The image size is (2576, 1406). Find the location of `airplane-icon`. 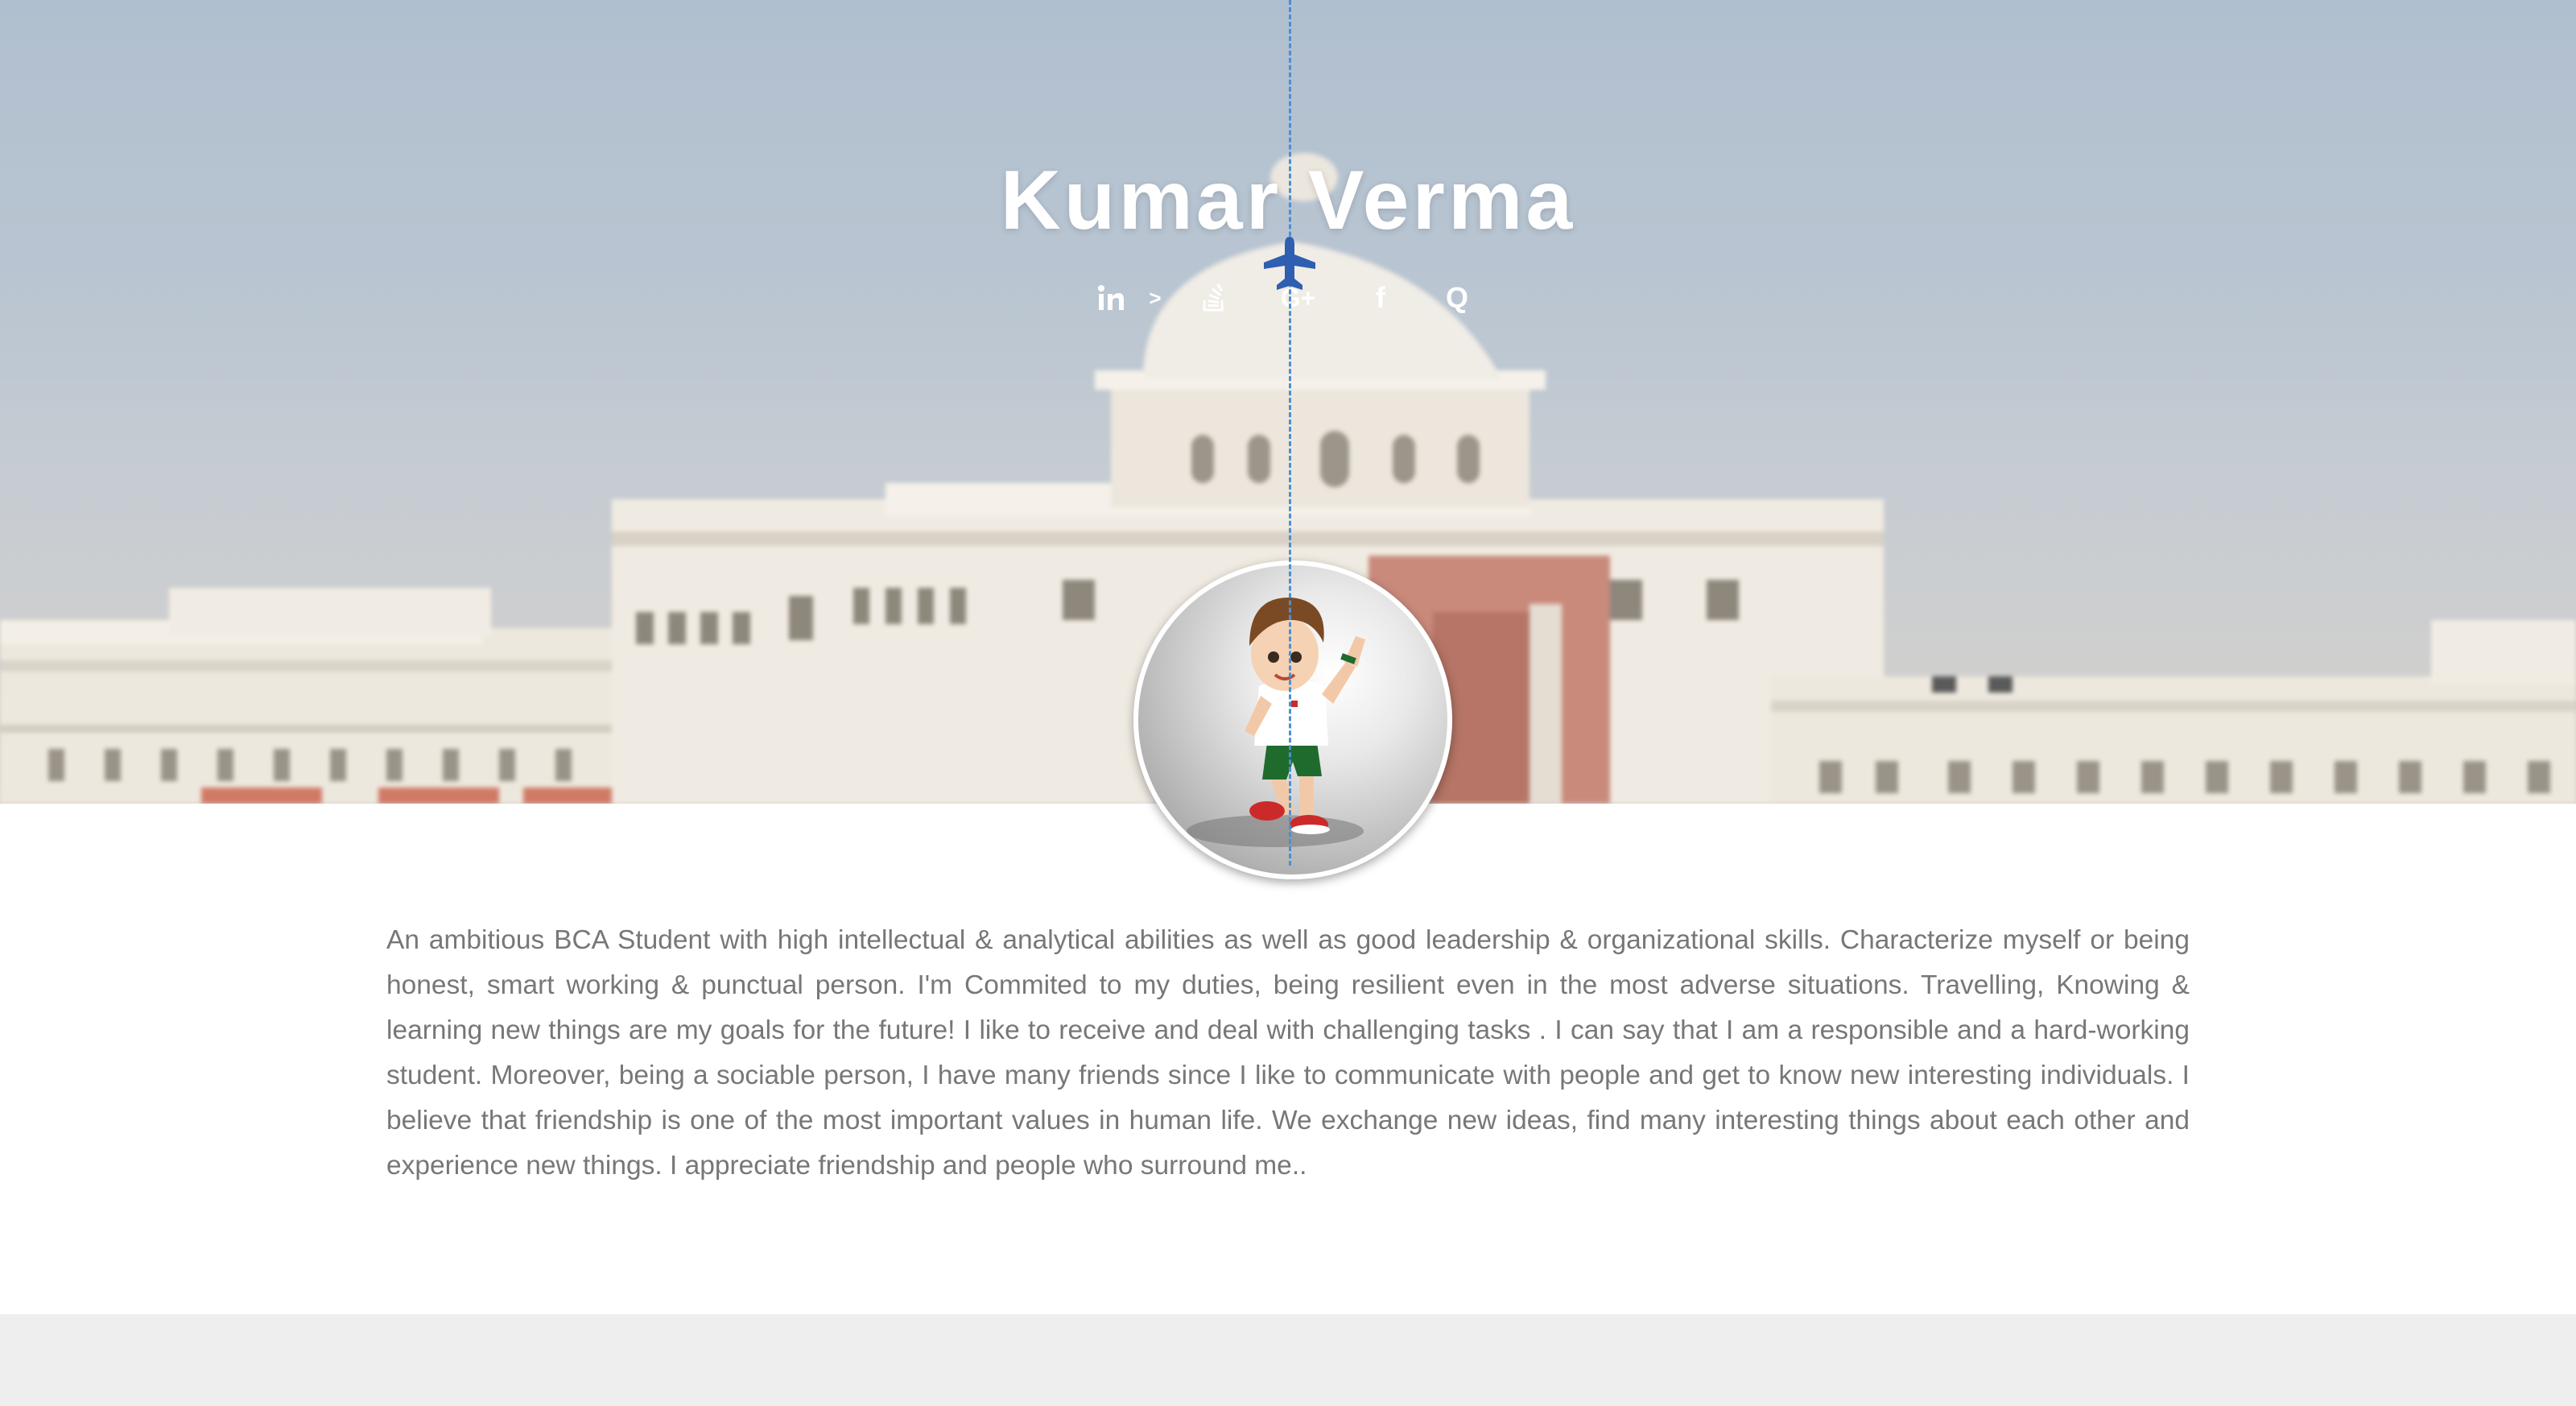

airplane-icon is located at coordinates (1289, 263).